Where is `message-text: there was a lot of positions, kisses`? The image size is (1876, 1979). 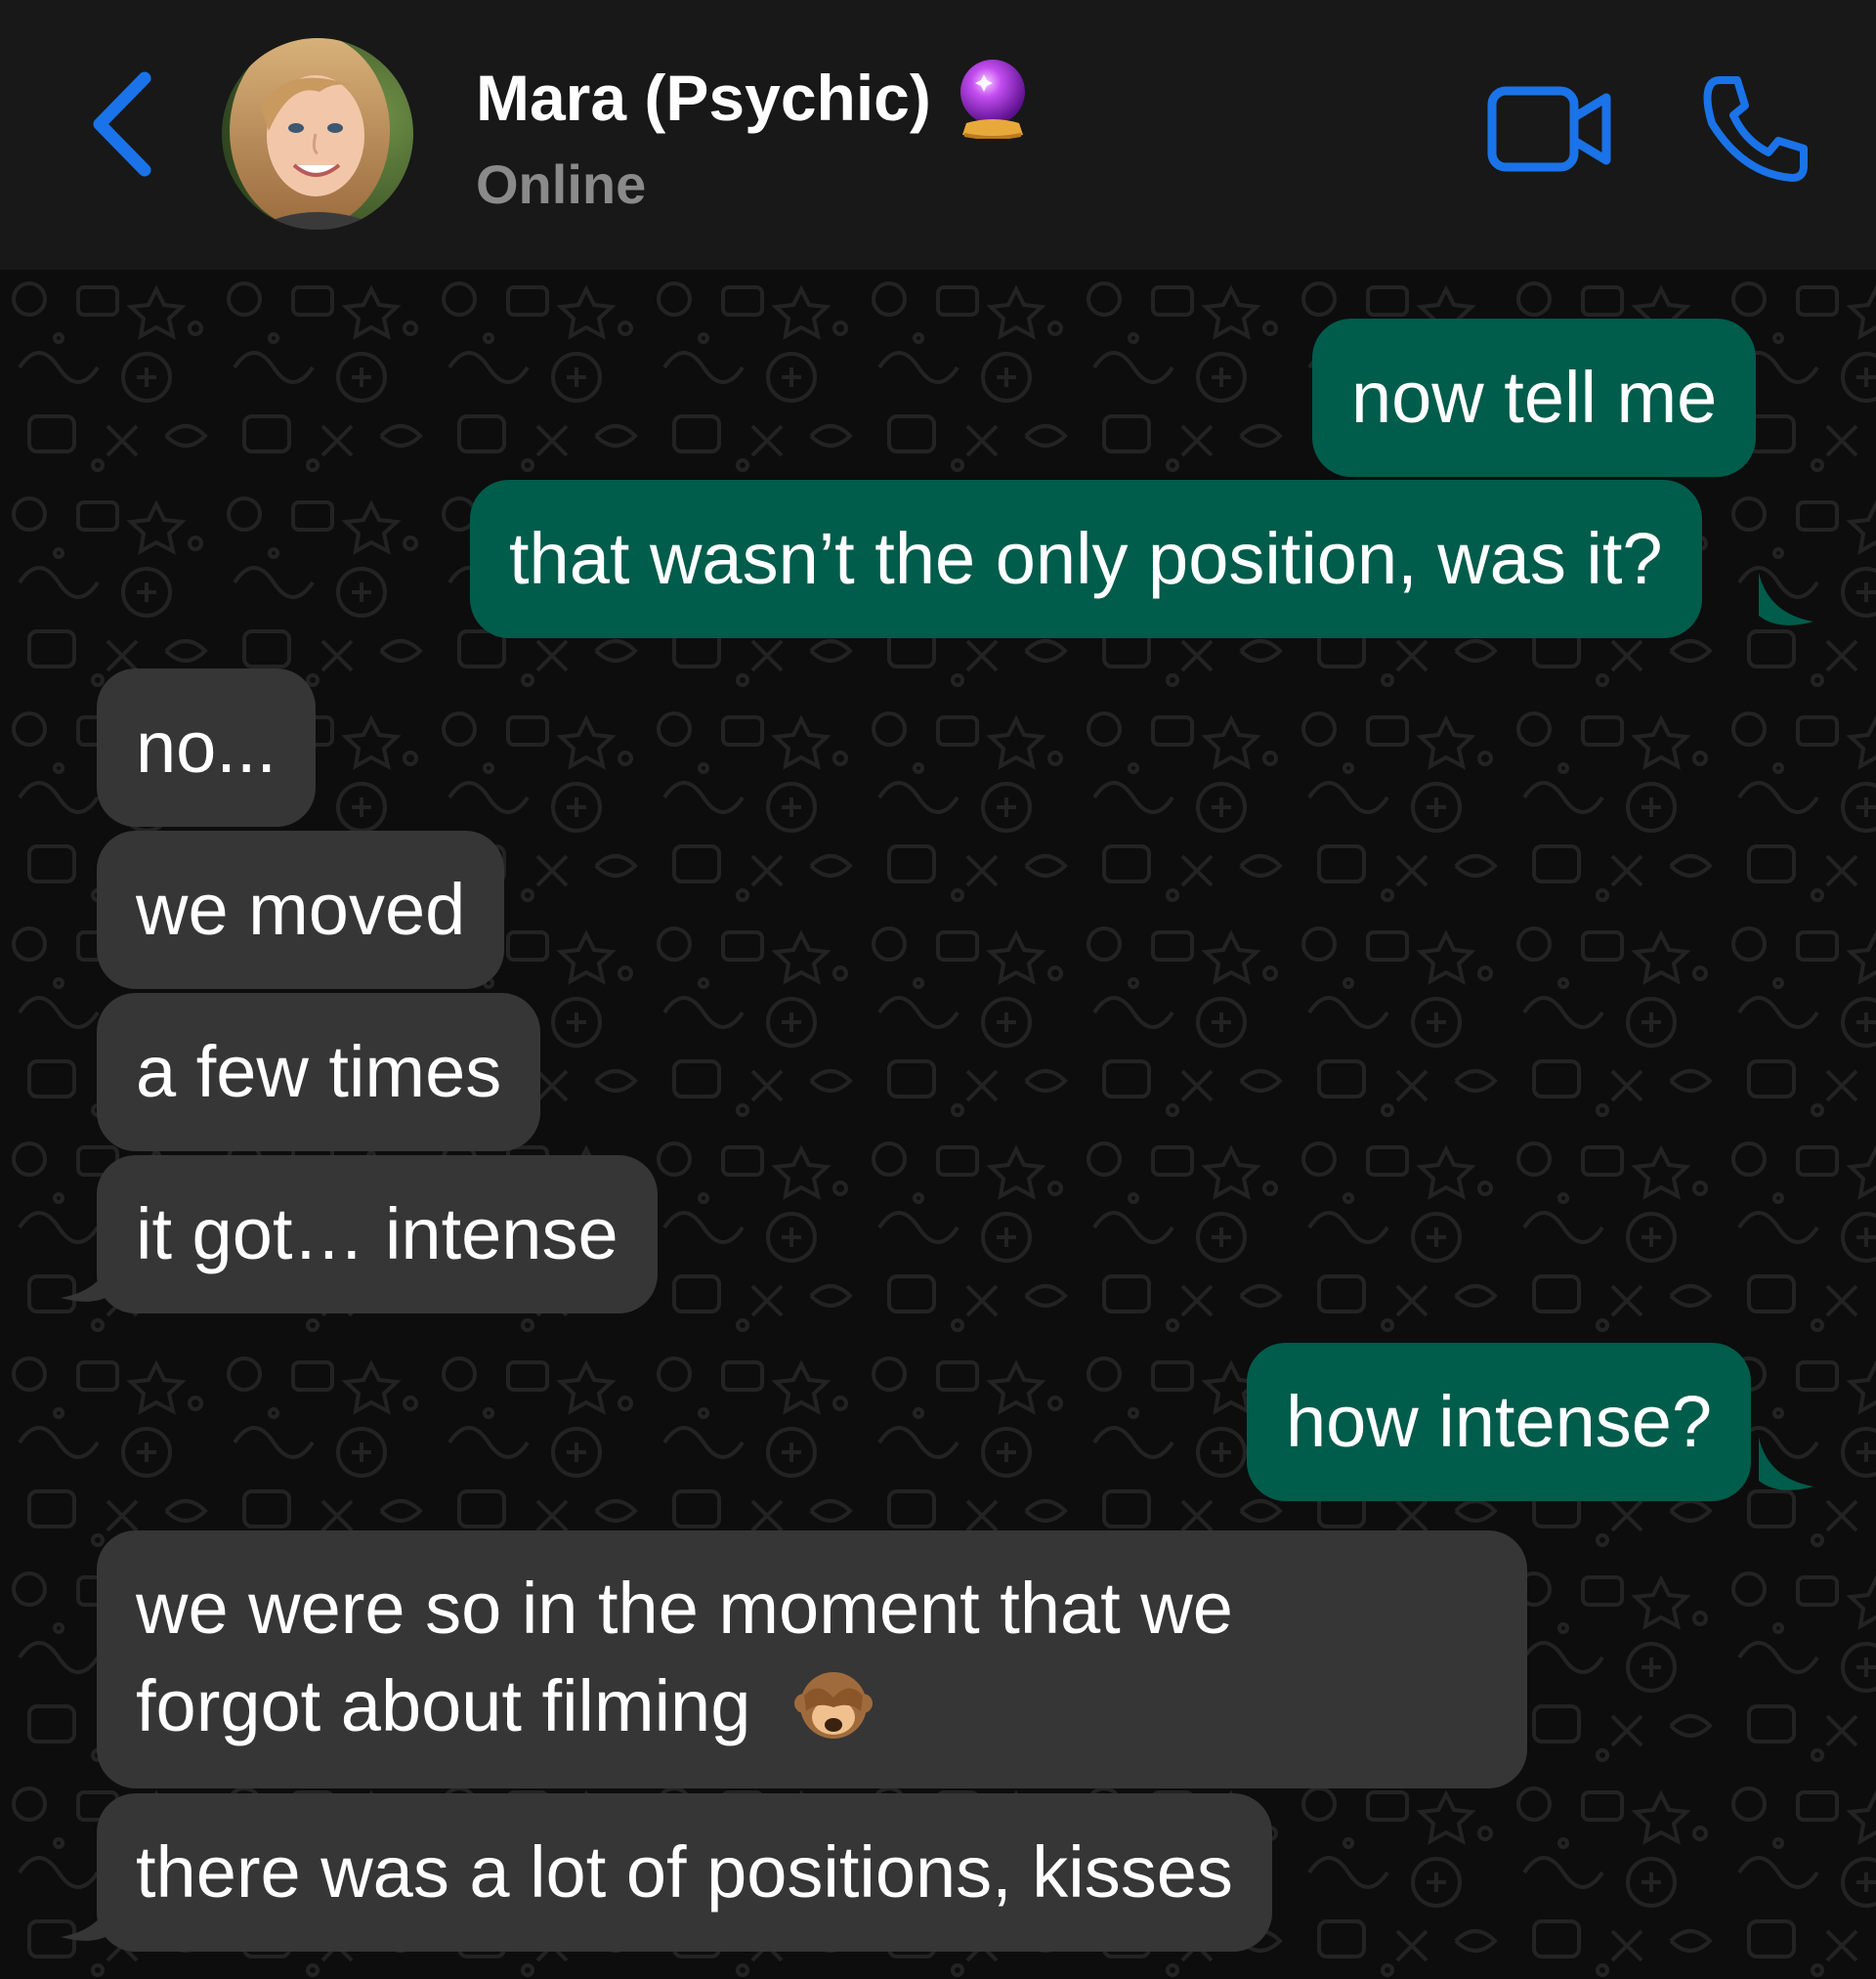 message-text: there was a lot of positions, kisses is located at coordinates (684, 1872).